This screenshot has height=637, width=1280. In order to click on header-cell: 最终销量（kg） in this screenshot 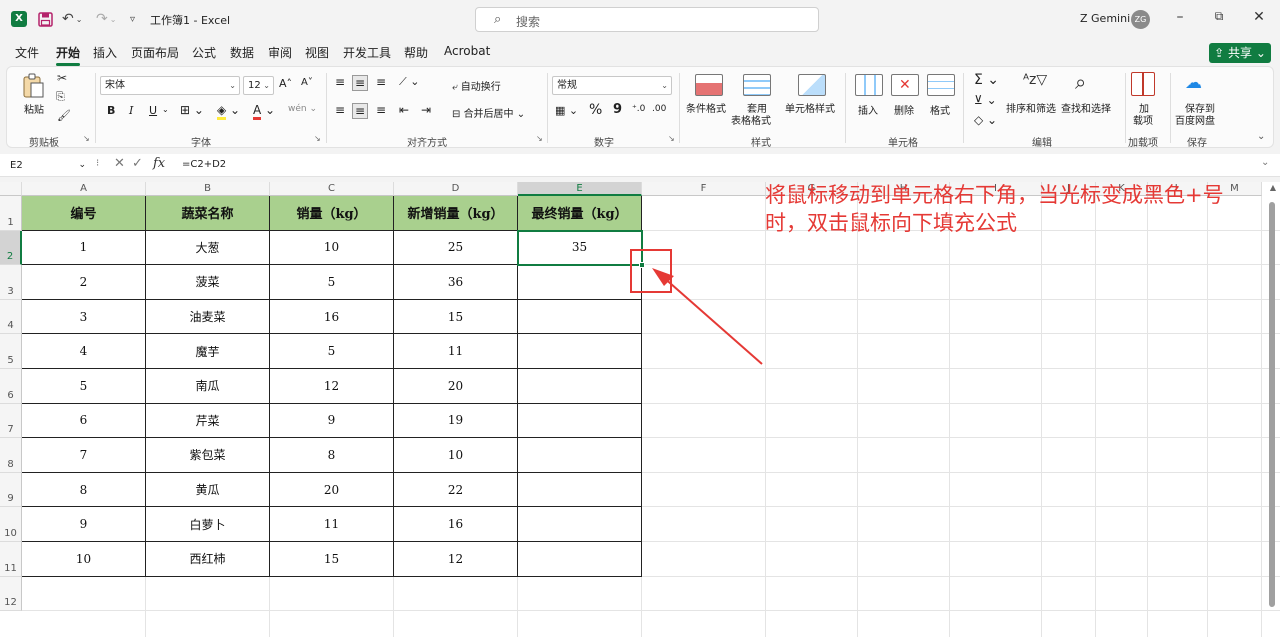, I will do `click(580, 213)`.